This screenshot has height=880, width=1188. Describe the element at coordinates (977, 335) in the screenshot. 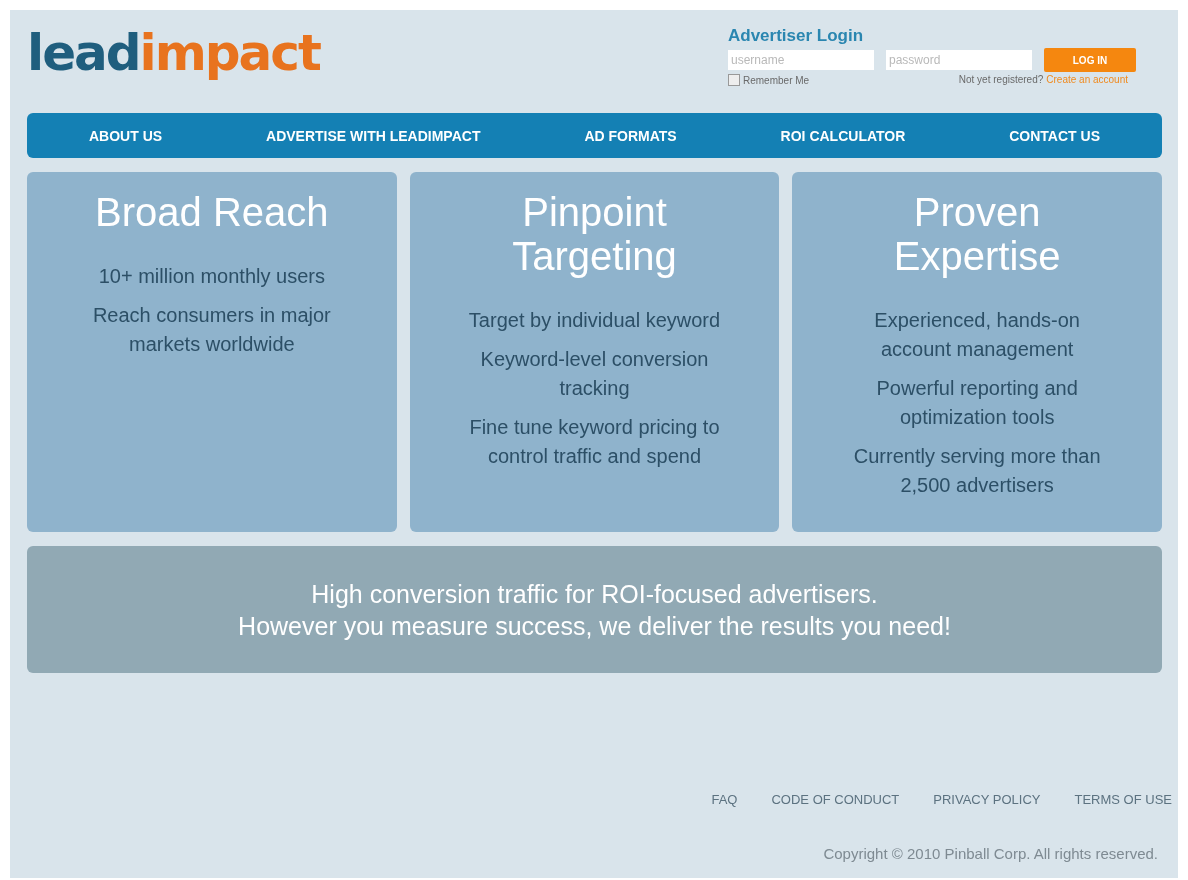

I see `feature-text: Experienced, hands-on account management` at that location.